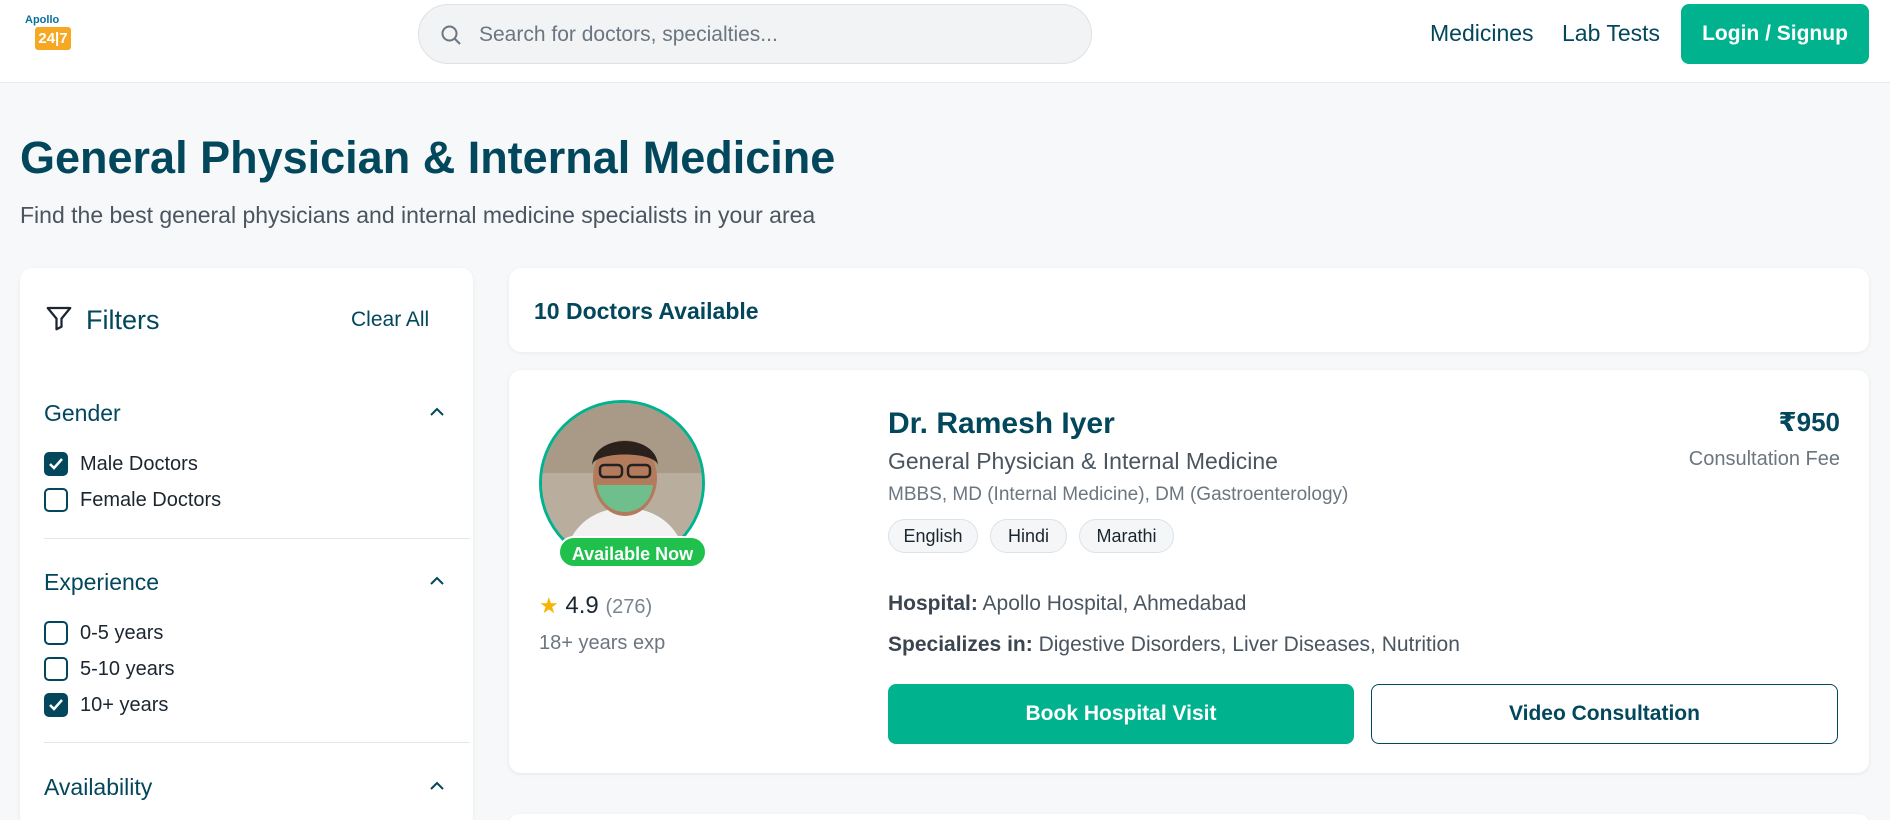 The image size is (1890, 820). Describe the element at coordinates (82, 413) in the screenshot. I see `filter-section-label: Gender` at that location.